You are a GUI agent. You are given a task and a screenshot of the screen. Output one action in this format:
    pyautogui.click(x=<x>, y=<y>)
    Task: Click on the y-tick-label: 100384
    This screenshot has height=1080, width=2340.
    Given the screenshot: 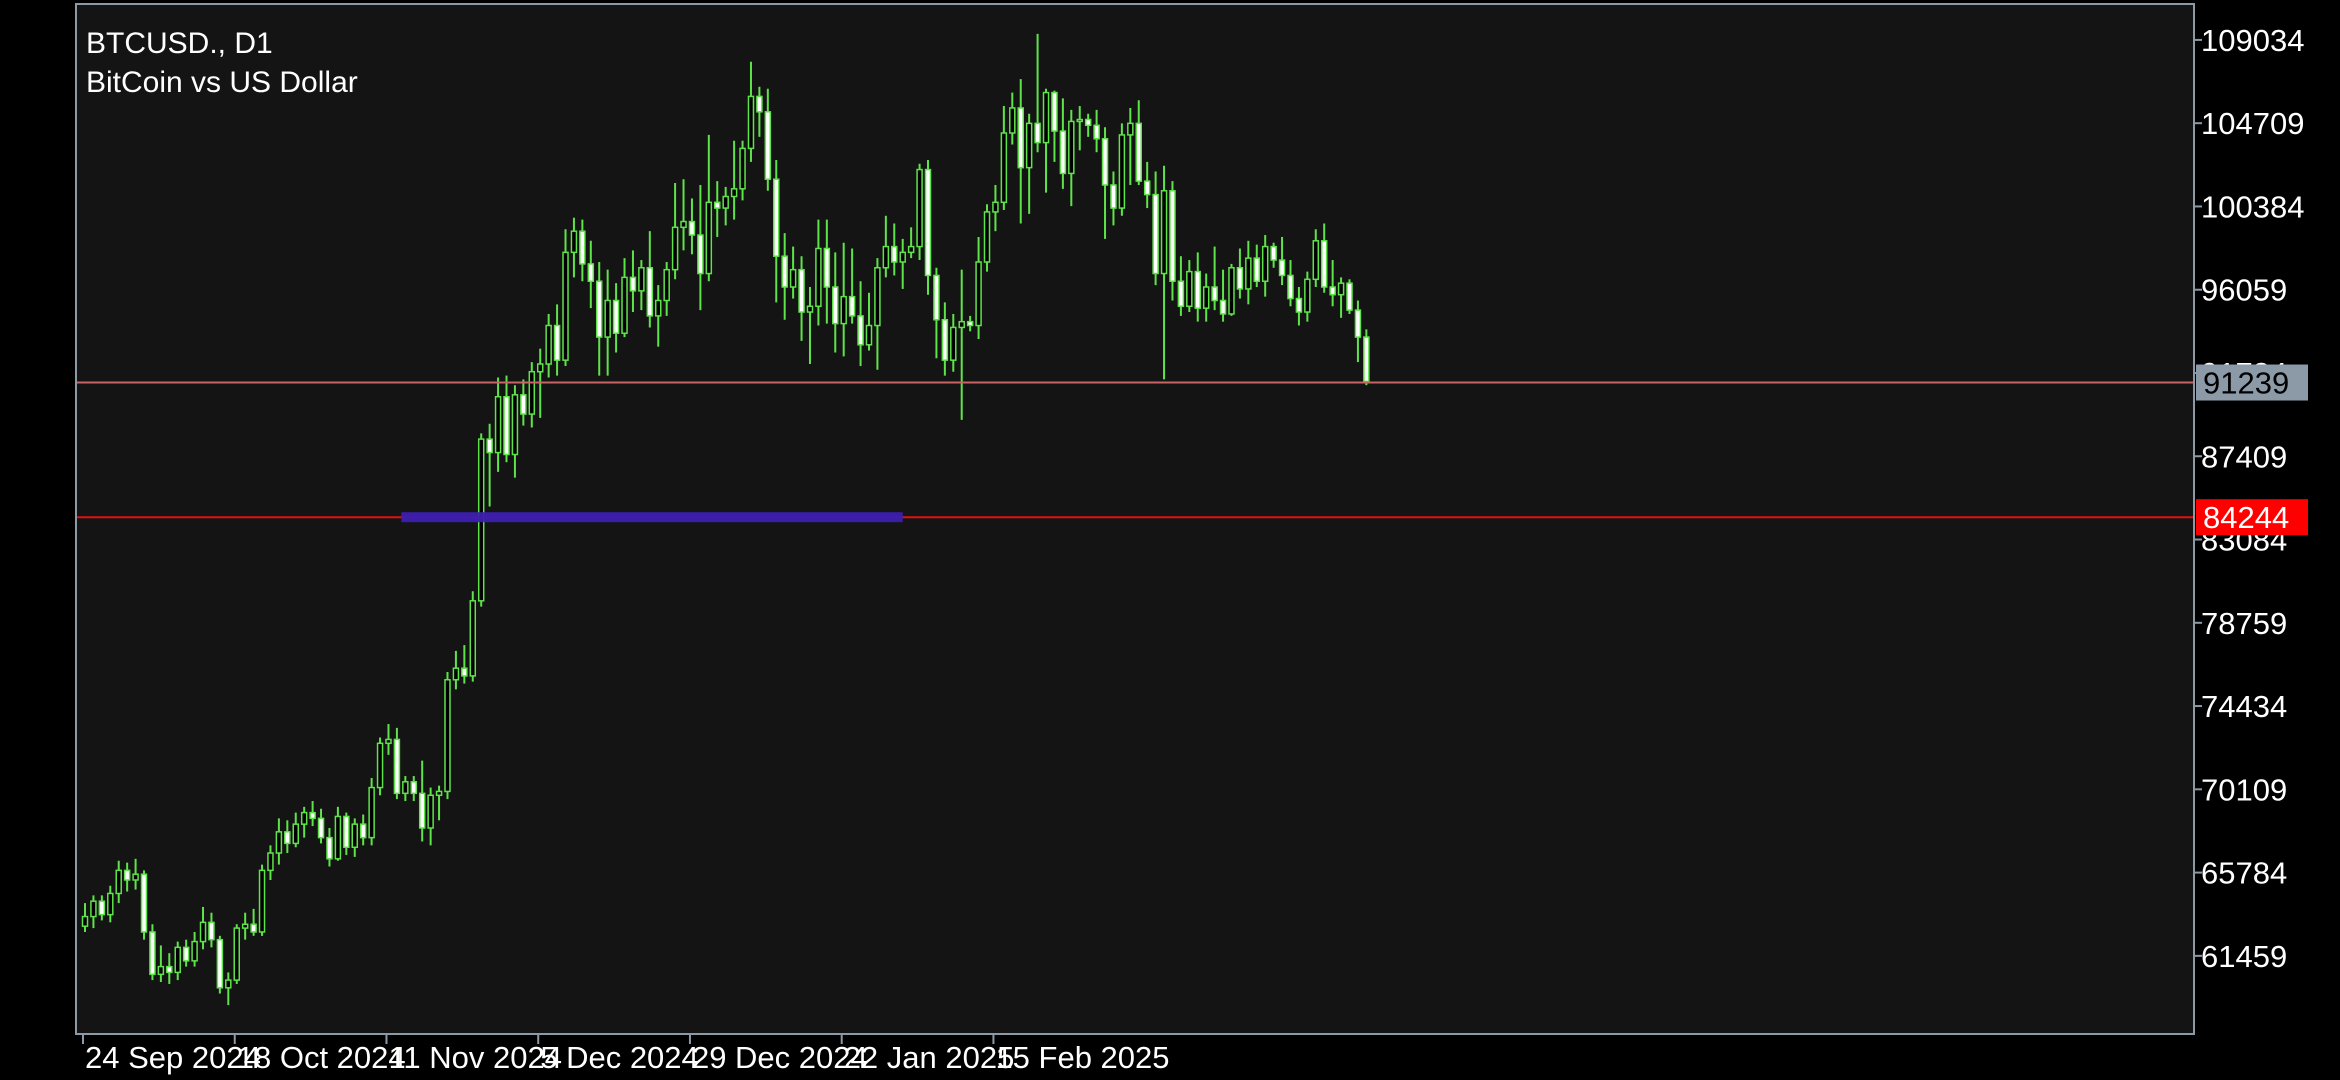 What is the action you would take?
    pyautogui.click(x=2252, y=206)
    